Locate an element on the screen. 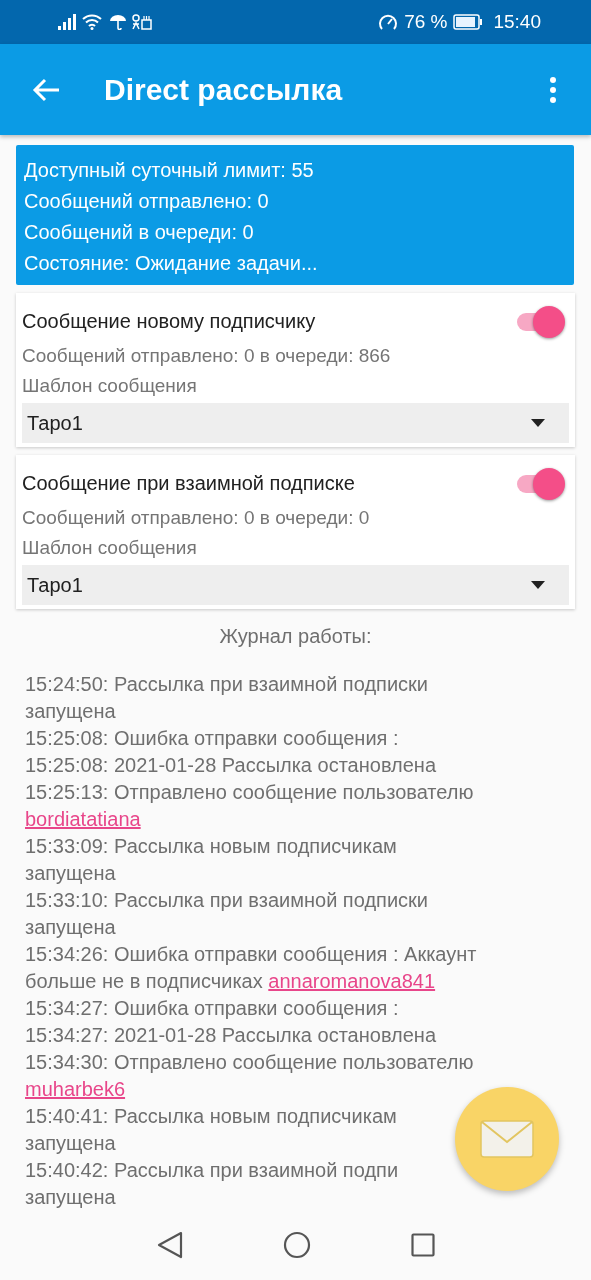  log-text: 15:33:09: Рассылка новым подписчикам is located at coordinates (211, 846).